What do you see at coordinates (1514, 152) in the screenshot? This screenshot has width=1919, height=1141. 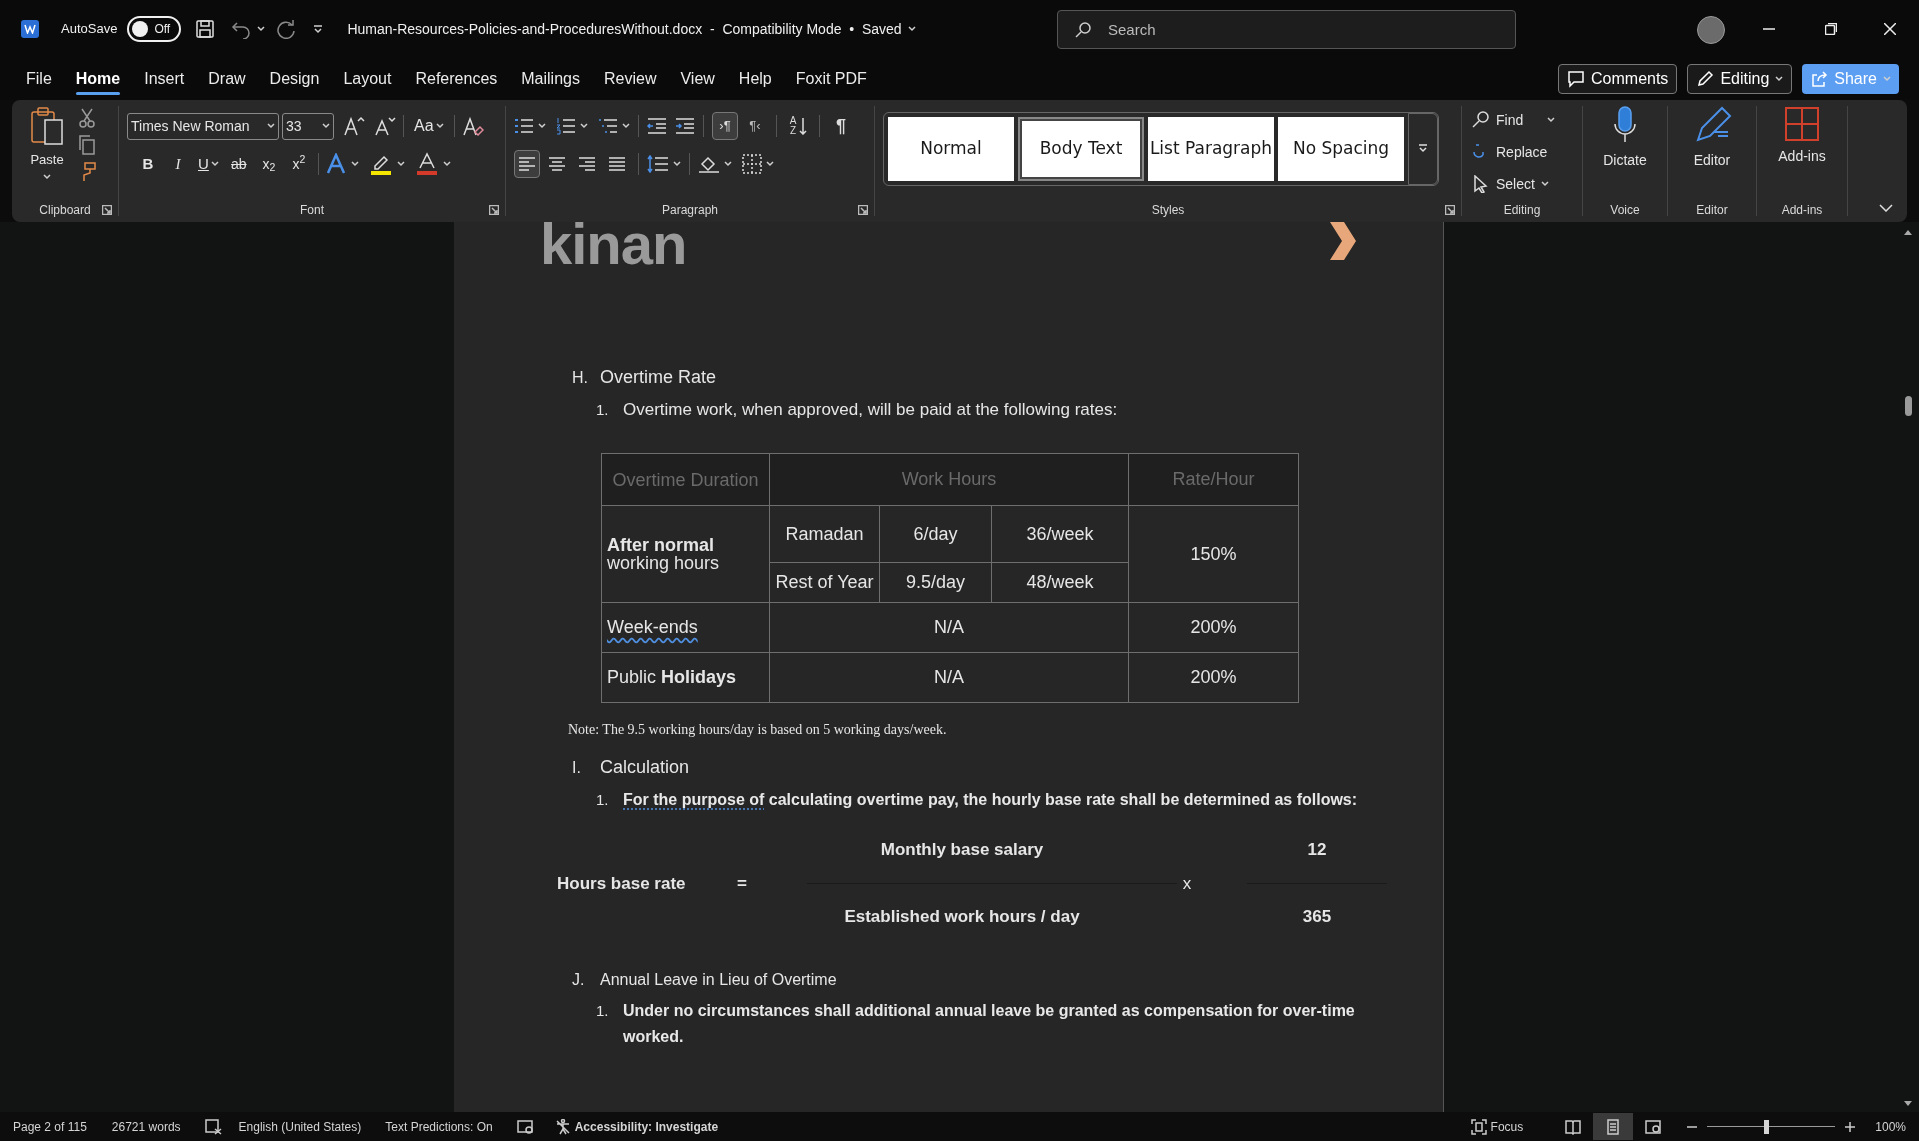 I see `replace-button: Replace` at bounding box center [1514, 152].